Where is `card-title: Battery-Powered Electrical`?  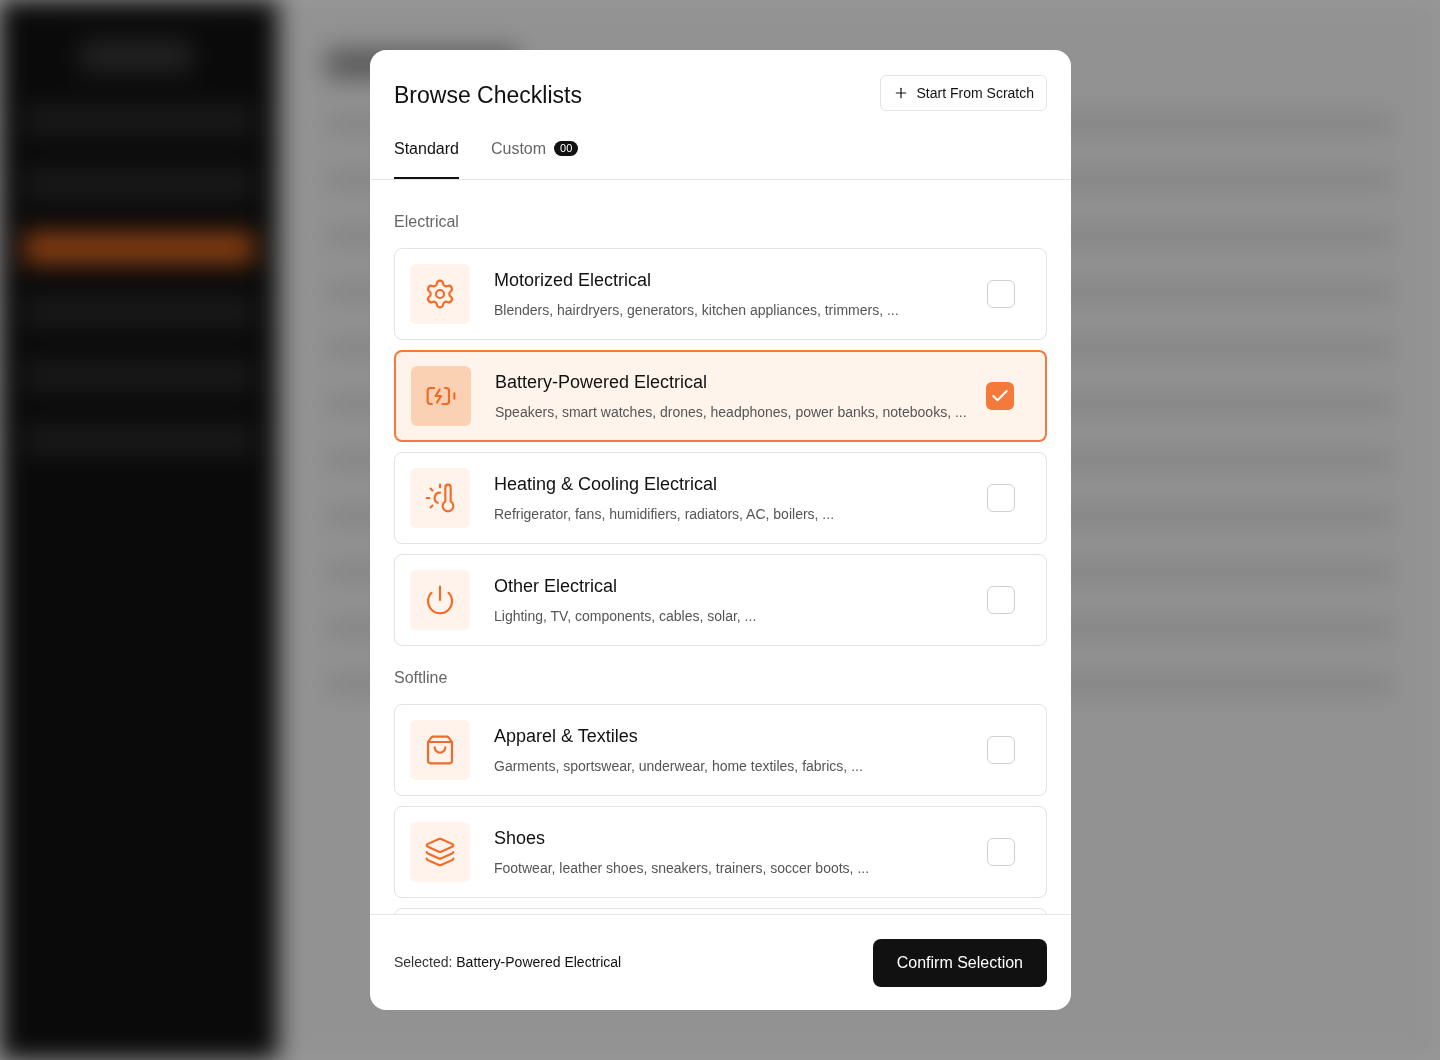
card-title: Battery-Powered Electrical is located at coordinates (602, 382).